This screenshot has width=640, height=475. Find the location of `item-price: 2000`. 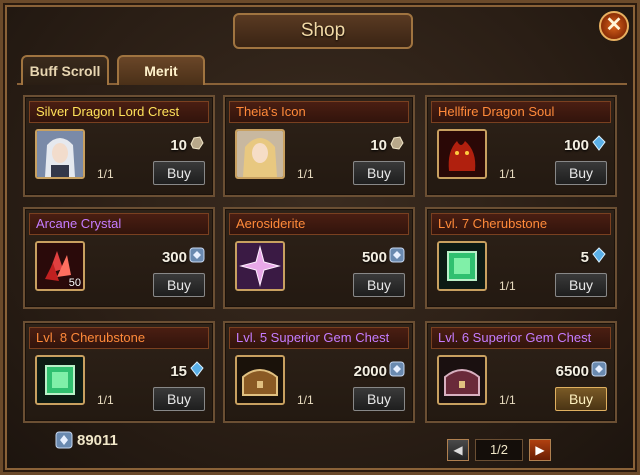

item-price: 2000 is located at coordinates (370, 371).